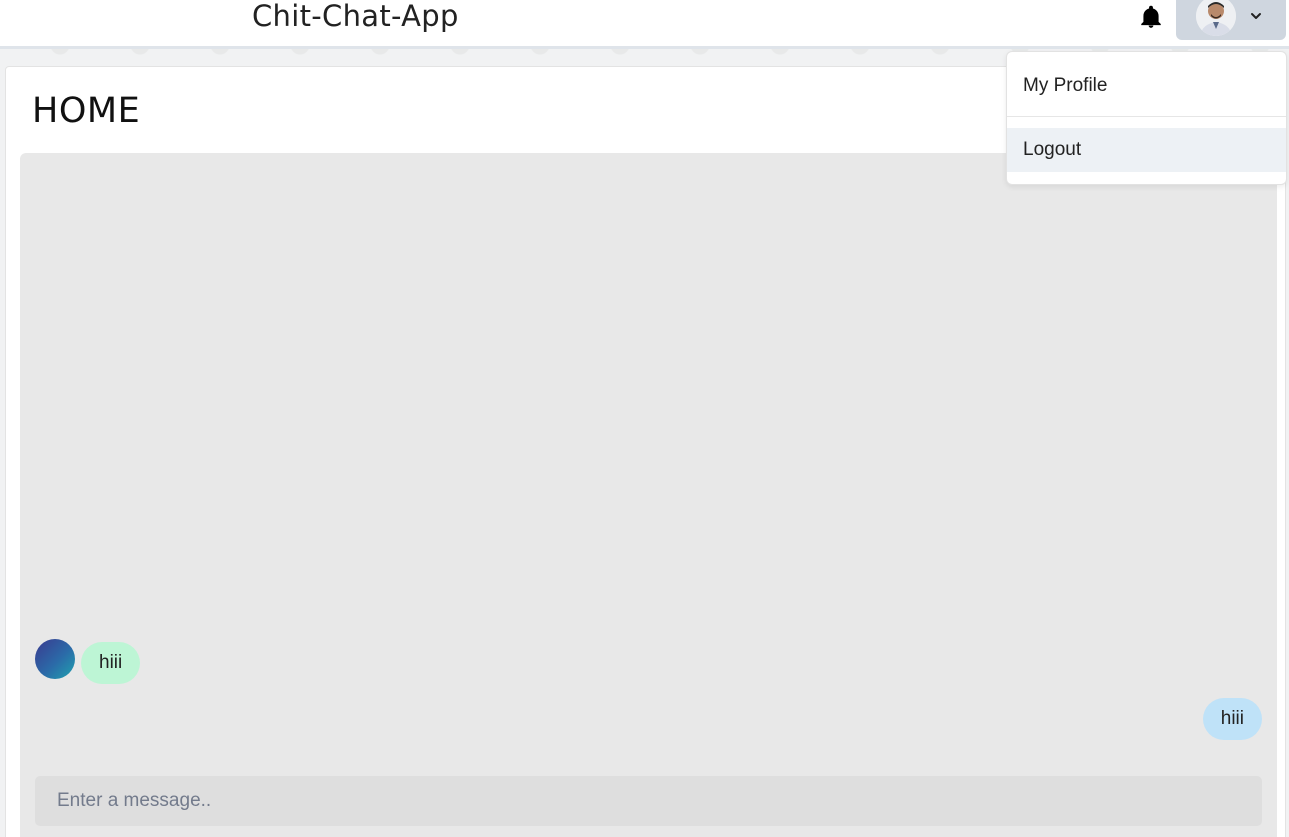 The image size is (1289, 837). Describe the element at coordinates (1146, 86) in the screenshot. I see `menu-item-my-profile: My Profile` at that location.